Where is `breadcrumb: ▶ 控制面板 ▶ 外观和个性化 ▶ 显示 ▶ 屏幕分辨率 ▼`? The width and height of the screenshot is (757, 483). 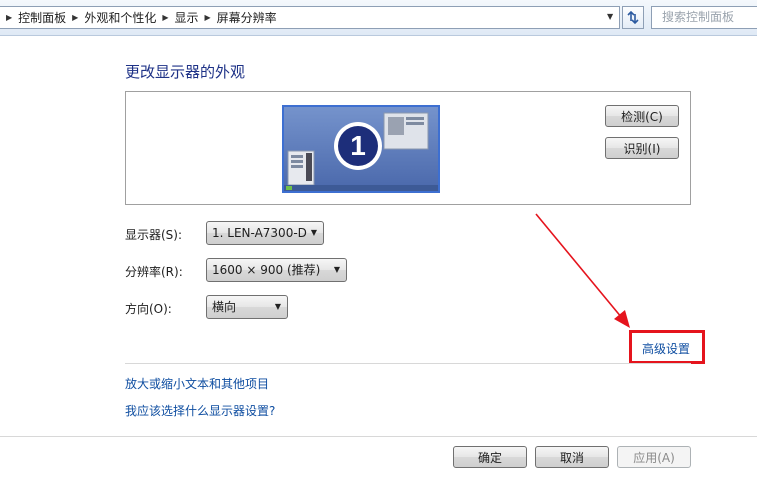 breadcrumb: ▶ 控制面板 ▶ 外观和个性化 ▶ 显示 ▶ 屏幕分辨率 ▼ is located at coordinates (310, 17).